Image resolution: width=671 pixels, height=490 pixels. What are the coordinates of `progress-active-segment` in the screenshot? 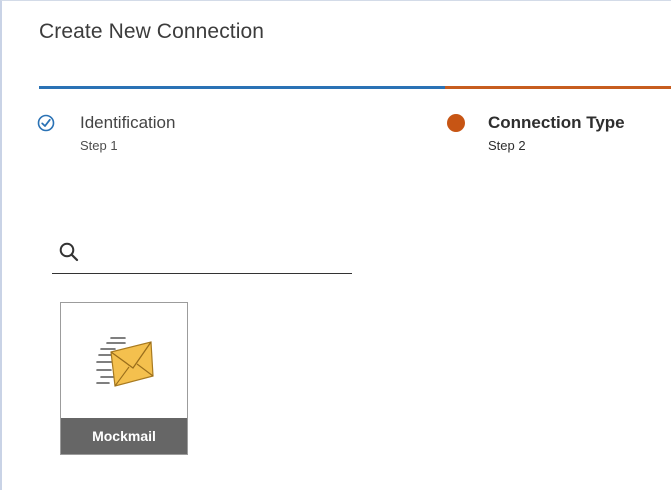 It's located at (558, 87).